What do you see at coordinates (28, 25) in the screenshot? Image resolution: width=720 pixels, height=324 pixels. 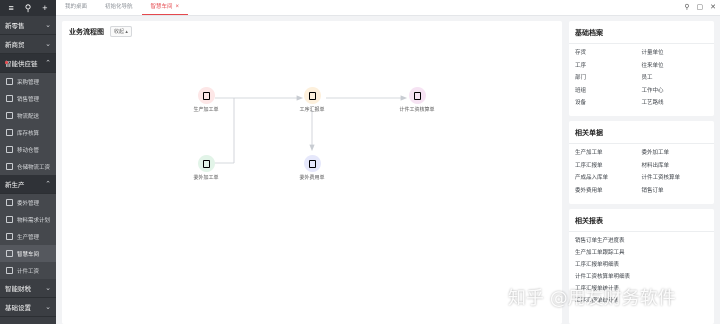 I see `sidebar-group-retail: 新零售 ⌄` at bounding box center [28, 25].